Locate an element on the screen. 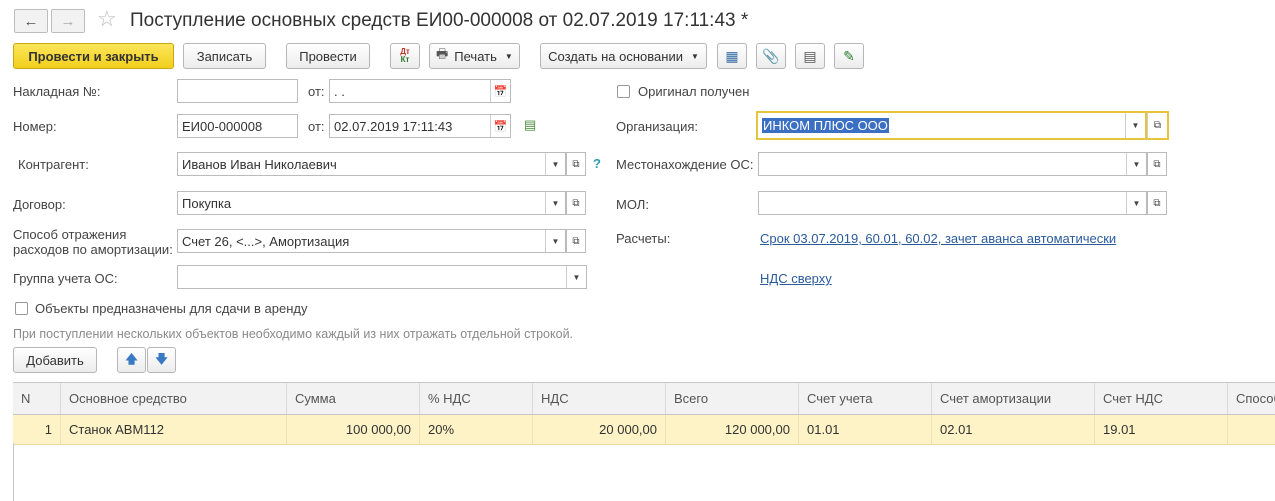 The height and width of the screenshot is (501, 1275). save-button: Записать is located at coordinates (224, 56).